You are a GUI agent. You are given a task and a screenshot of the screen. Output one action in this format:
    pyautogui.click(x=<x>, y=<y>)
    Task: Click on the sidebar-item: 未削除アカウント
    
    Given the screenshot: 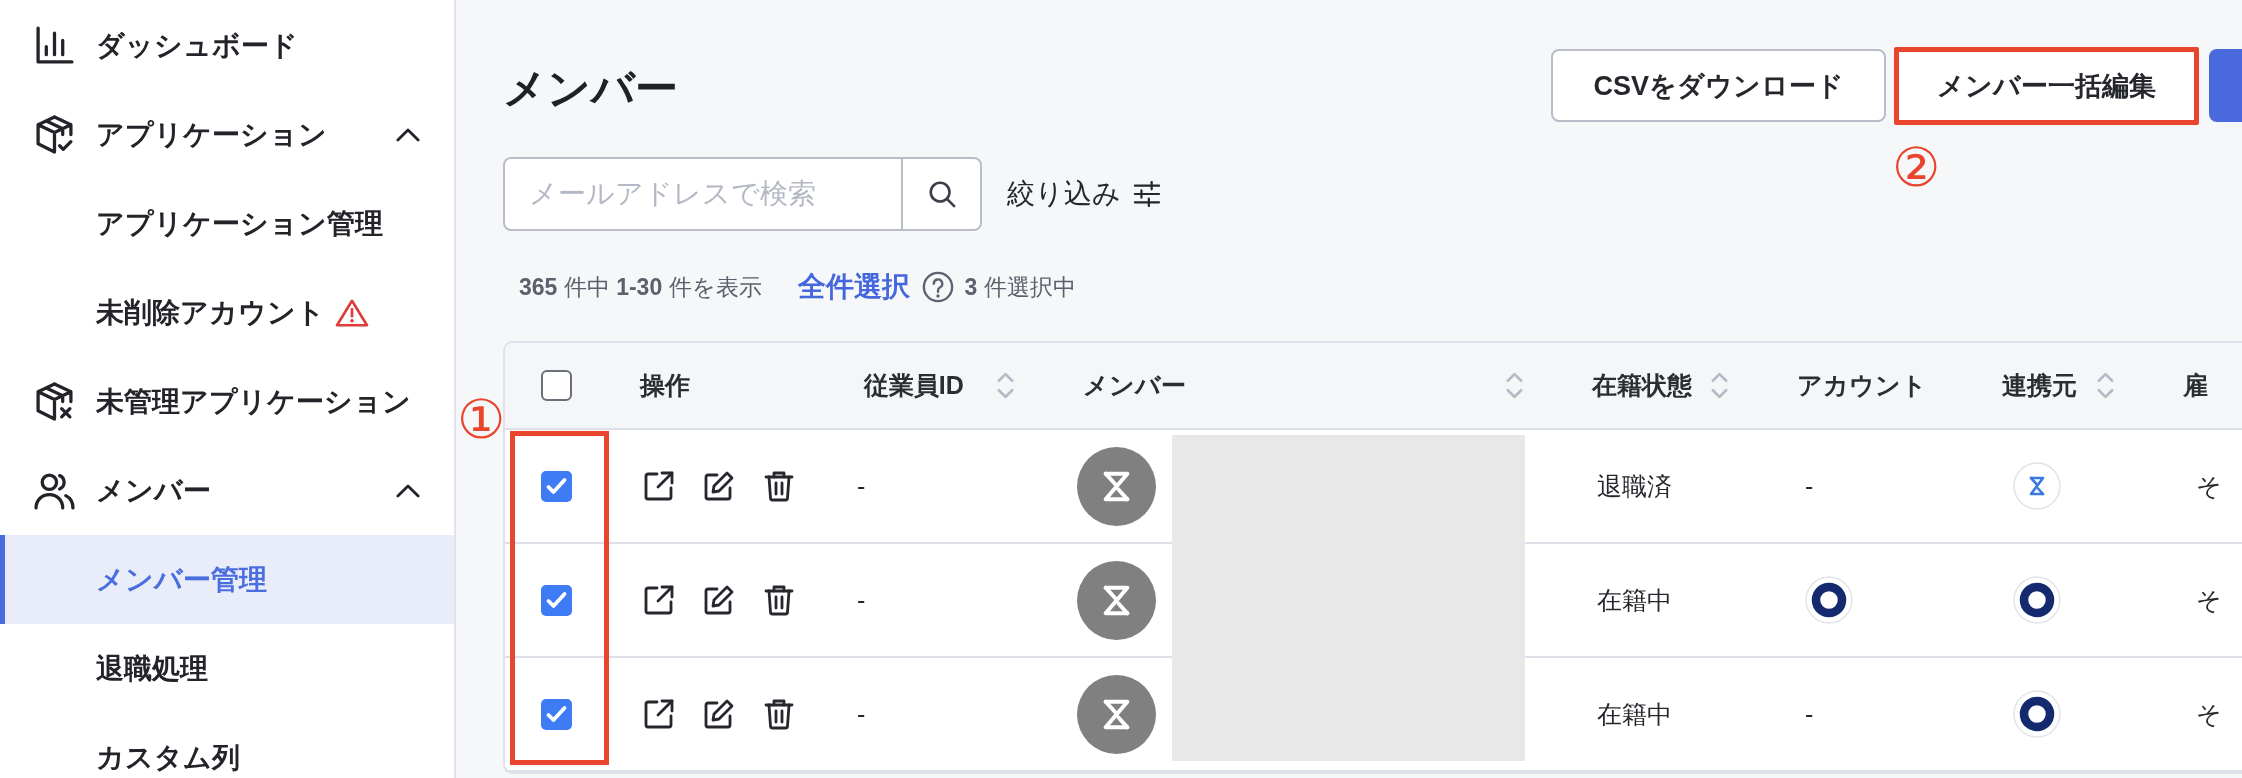 What is the action you would take?
    pyautogui.click(x=227, y=312)
    